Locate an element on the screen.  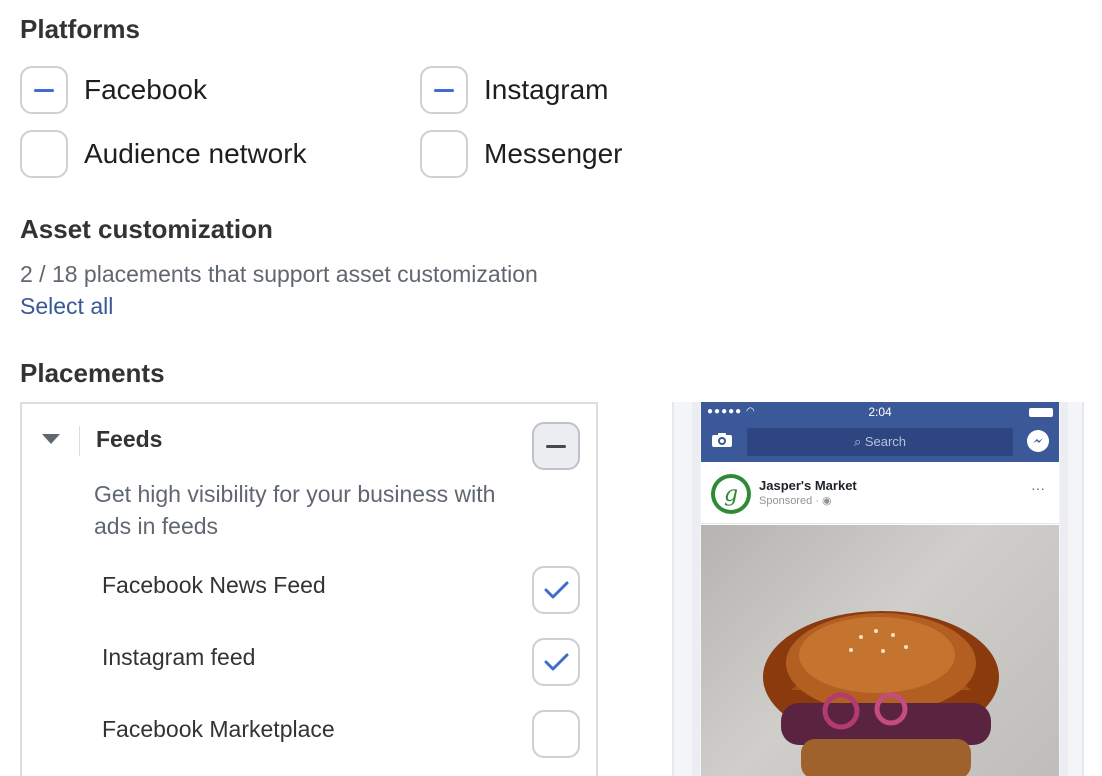
preview-search-bar: ⌕ Search is located at coordinates (880, 442).